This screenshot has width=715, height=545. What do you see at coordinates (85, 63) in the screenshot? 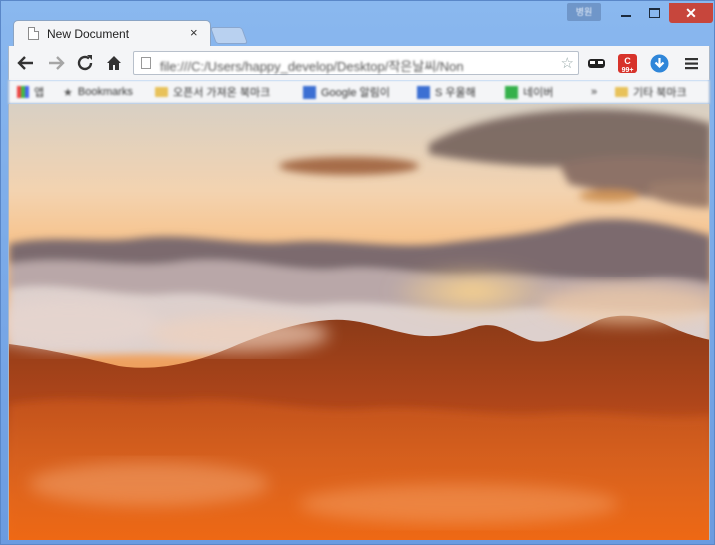
I see `reload-icon` at bounding box center [85, 63].